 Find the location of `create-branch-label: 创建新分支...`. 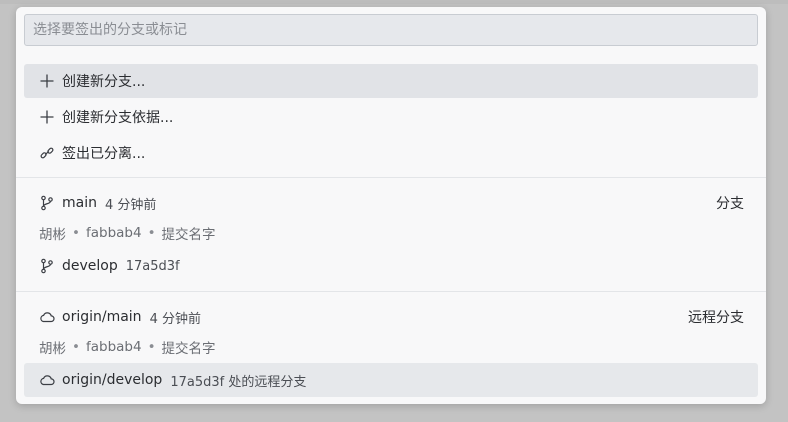

create-branch-label: 创建新分支... is located at coordinates (104, 82).